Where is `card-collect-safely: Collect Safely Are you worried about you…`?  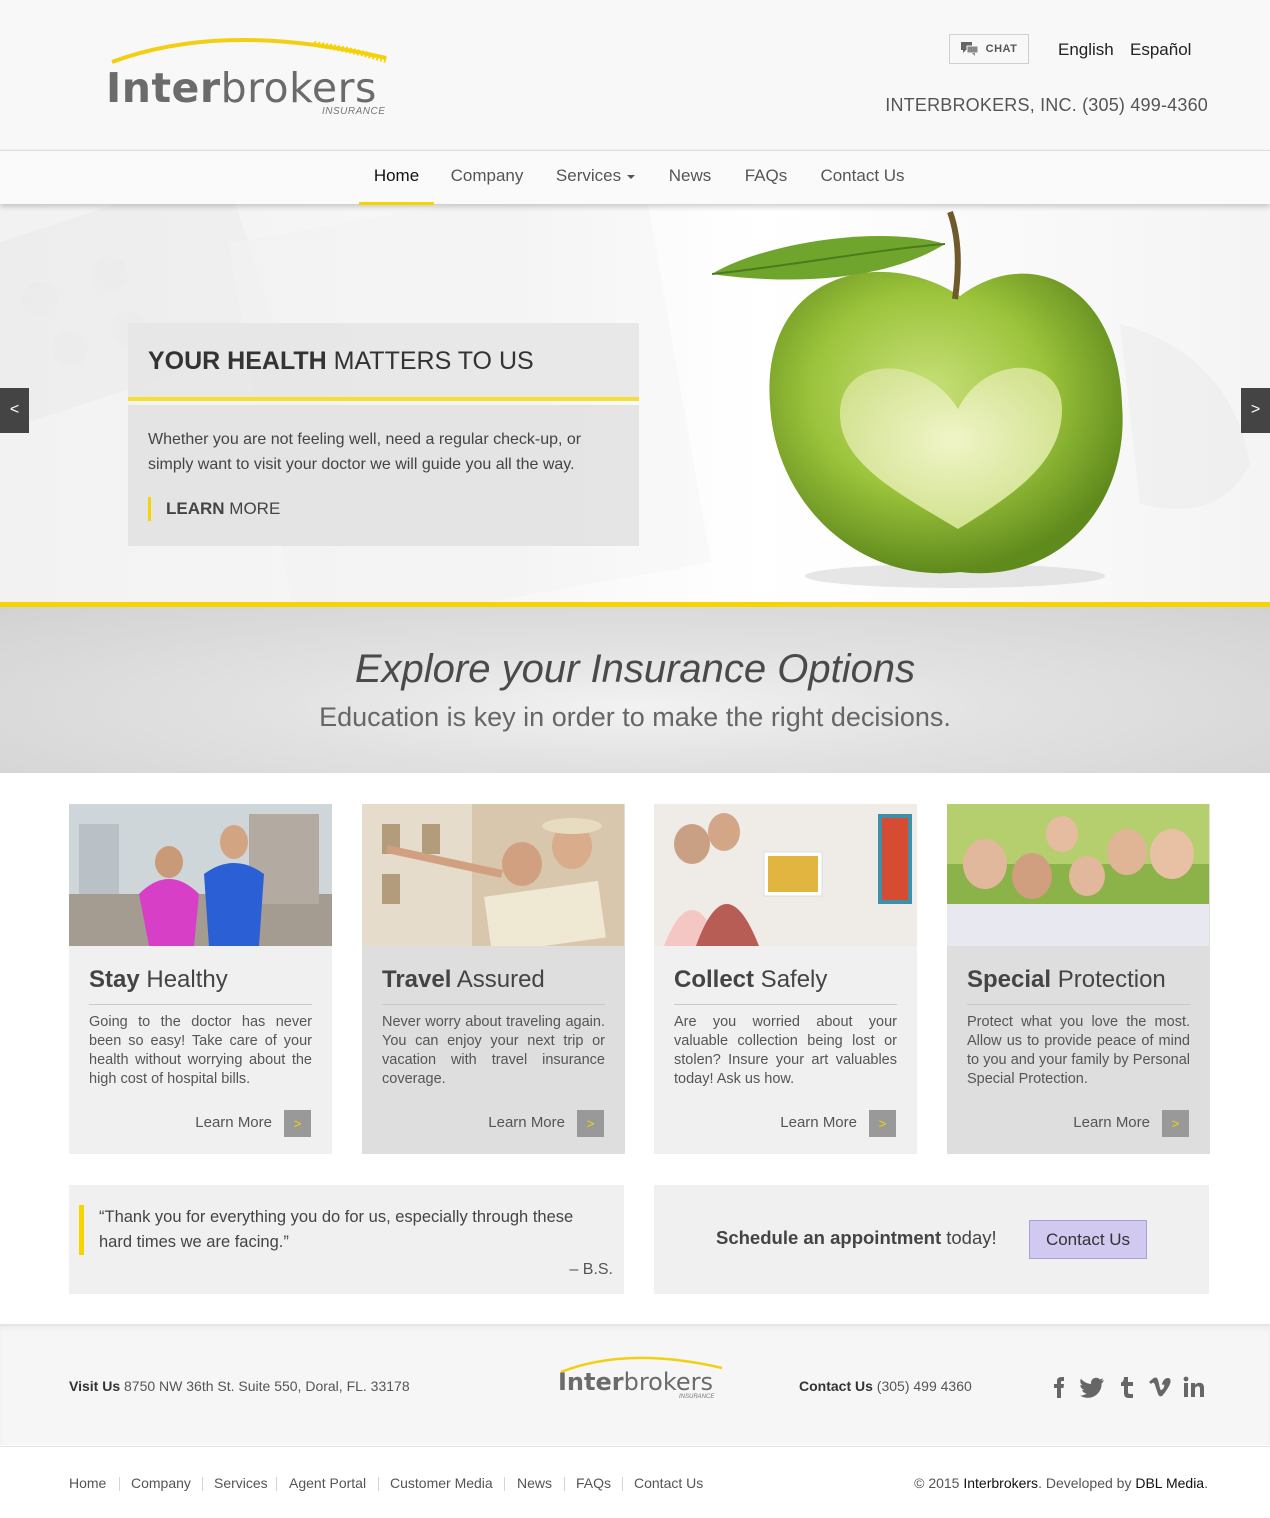 card-collect-safely: Collect Safely Are you worried about you… is located at coordinates (785, 979).